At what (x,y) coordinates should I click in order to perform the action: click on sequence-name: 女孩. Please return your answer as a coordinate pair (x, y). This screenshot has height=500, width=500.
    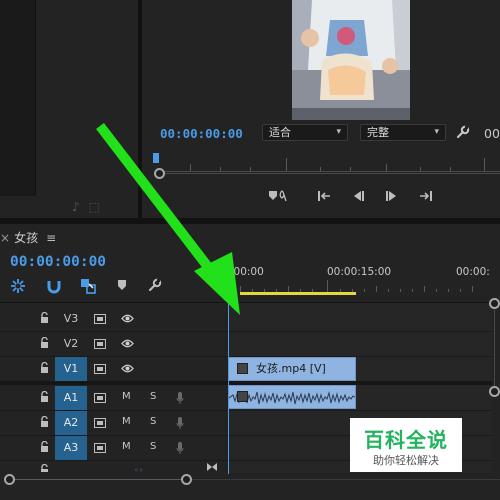
    Looking at the image, I should click on (26, 238).